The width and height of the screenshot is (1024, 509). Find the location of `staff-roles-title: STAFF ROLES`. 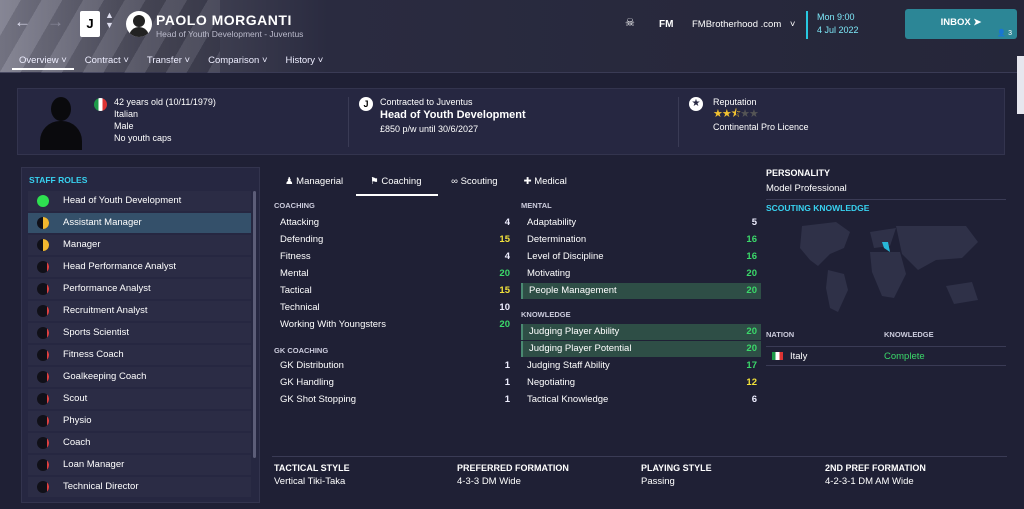

staff-roles-title: STAFF ROLES is located at coordinates (58, 180).